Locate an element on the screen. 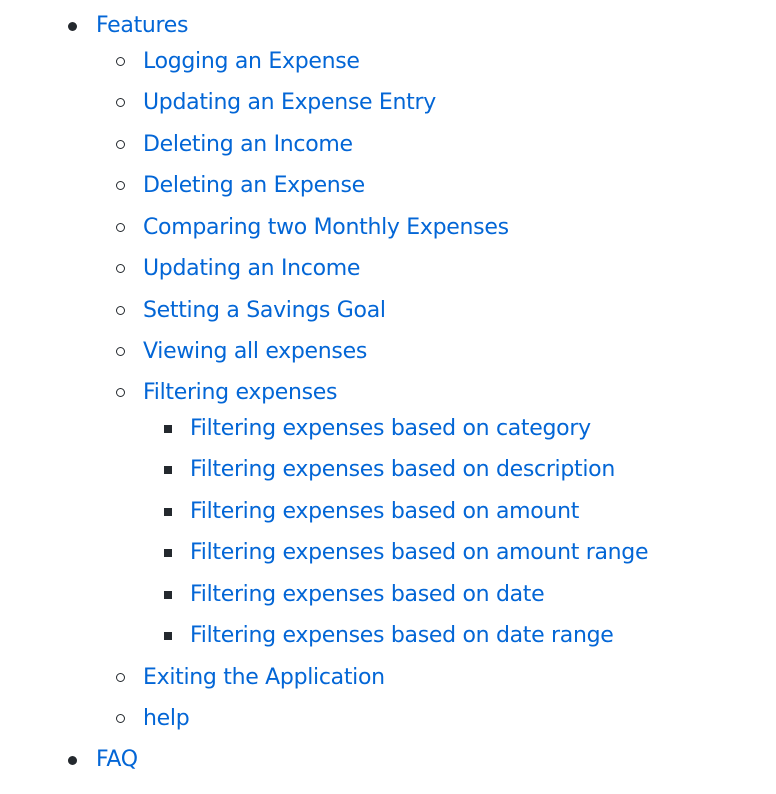 The height and width of the screenshot is (794, 776). link-logging-expense: Logging an Expense is located at coordinates (251, 61).